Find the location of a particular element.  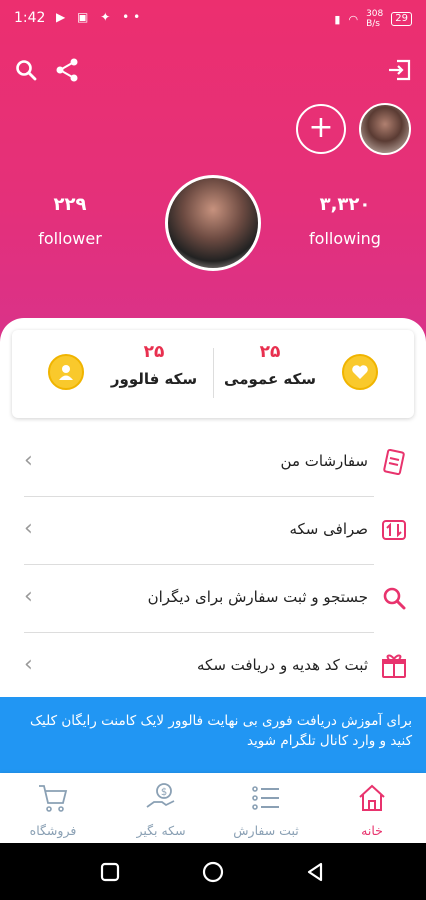

status-bar: 1:42 ▶ ▣ ✦ •• ▮ ◠ 308 B/s 29 is located at coordinates (213, 18).